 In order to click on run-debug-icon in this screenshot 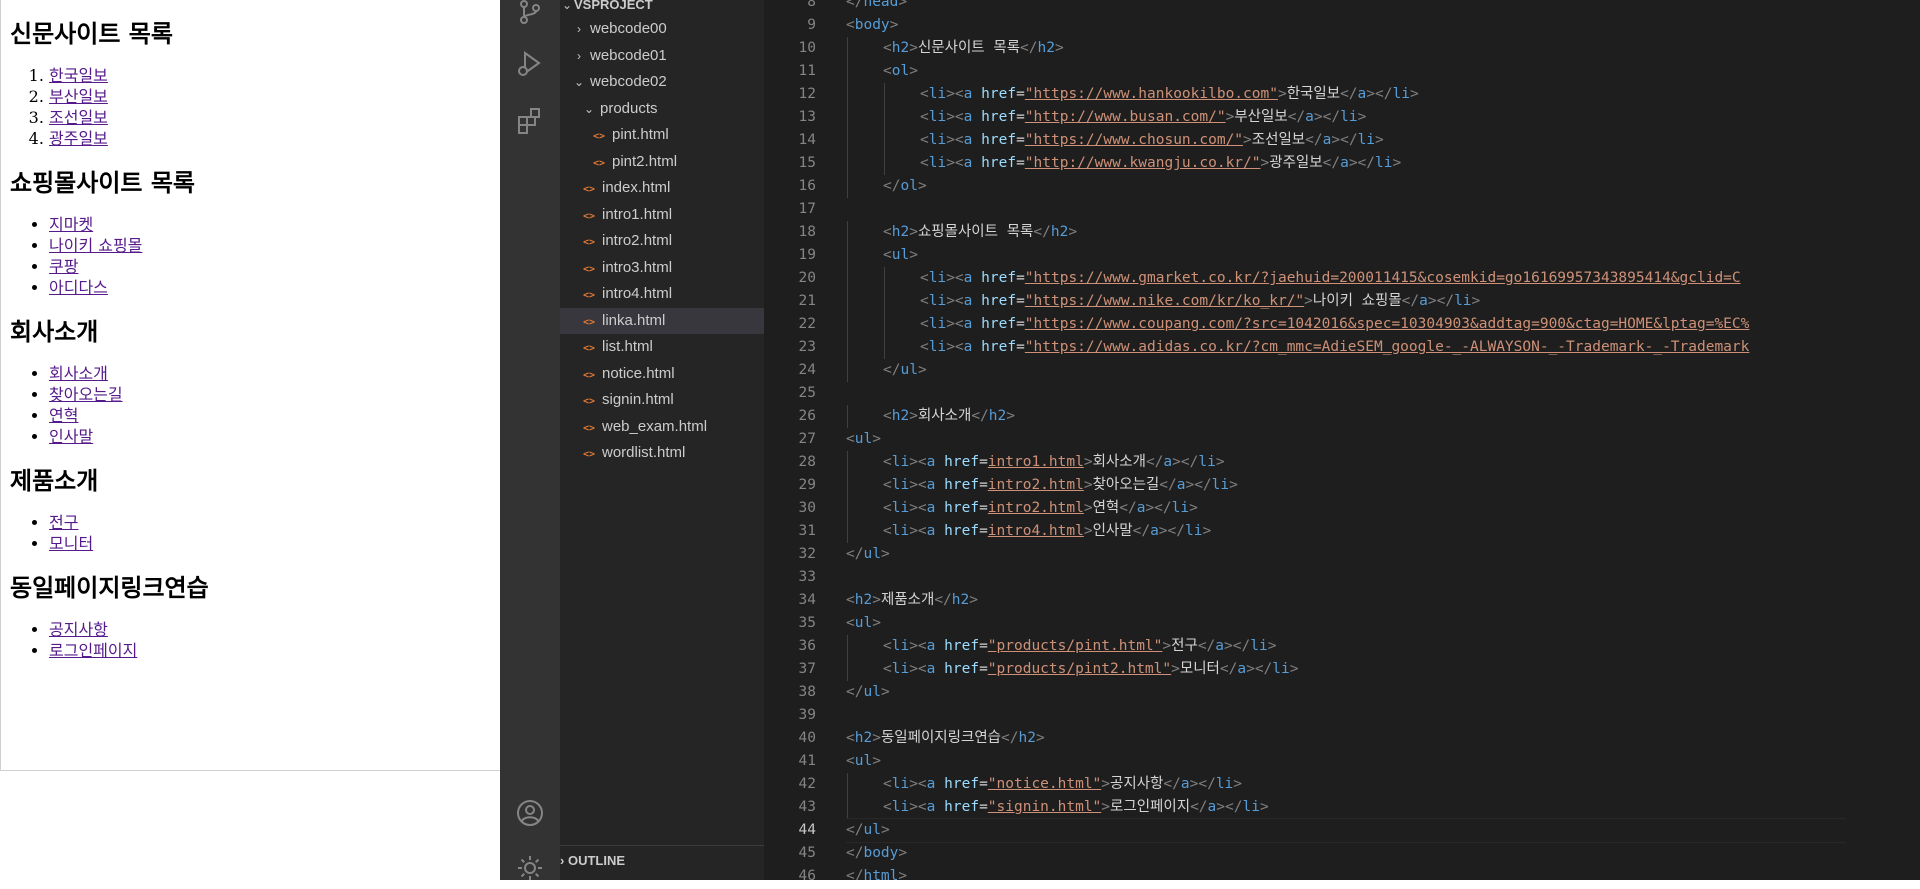, I will do `click(530, 63)`.